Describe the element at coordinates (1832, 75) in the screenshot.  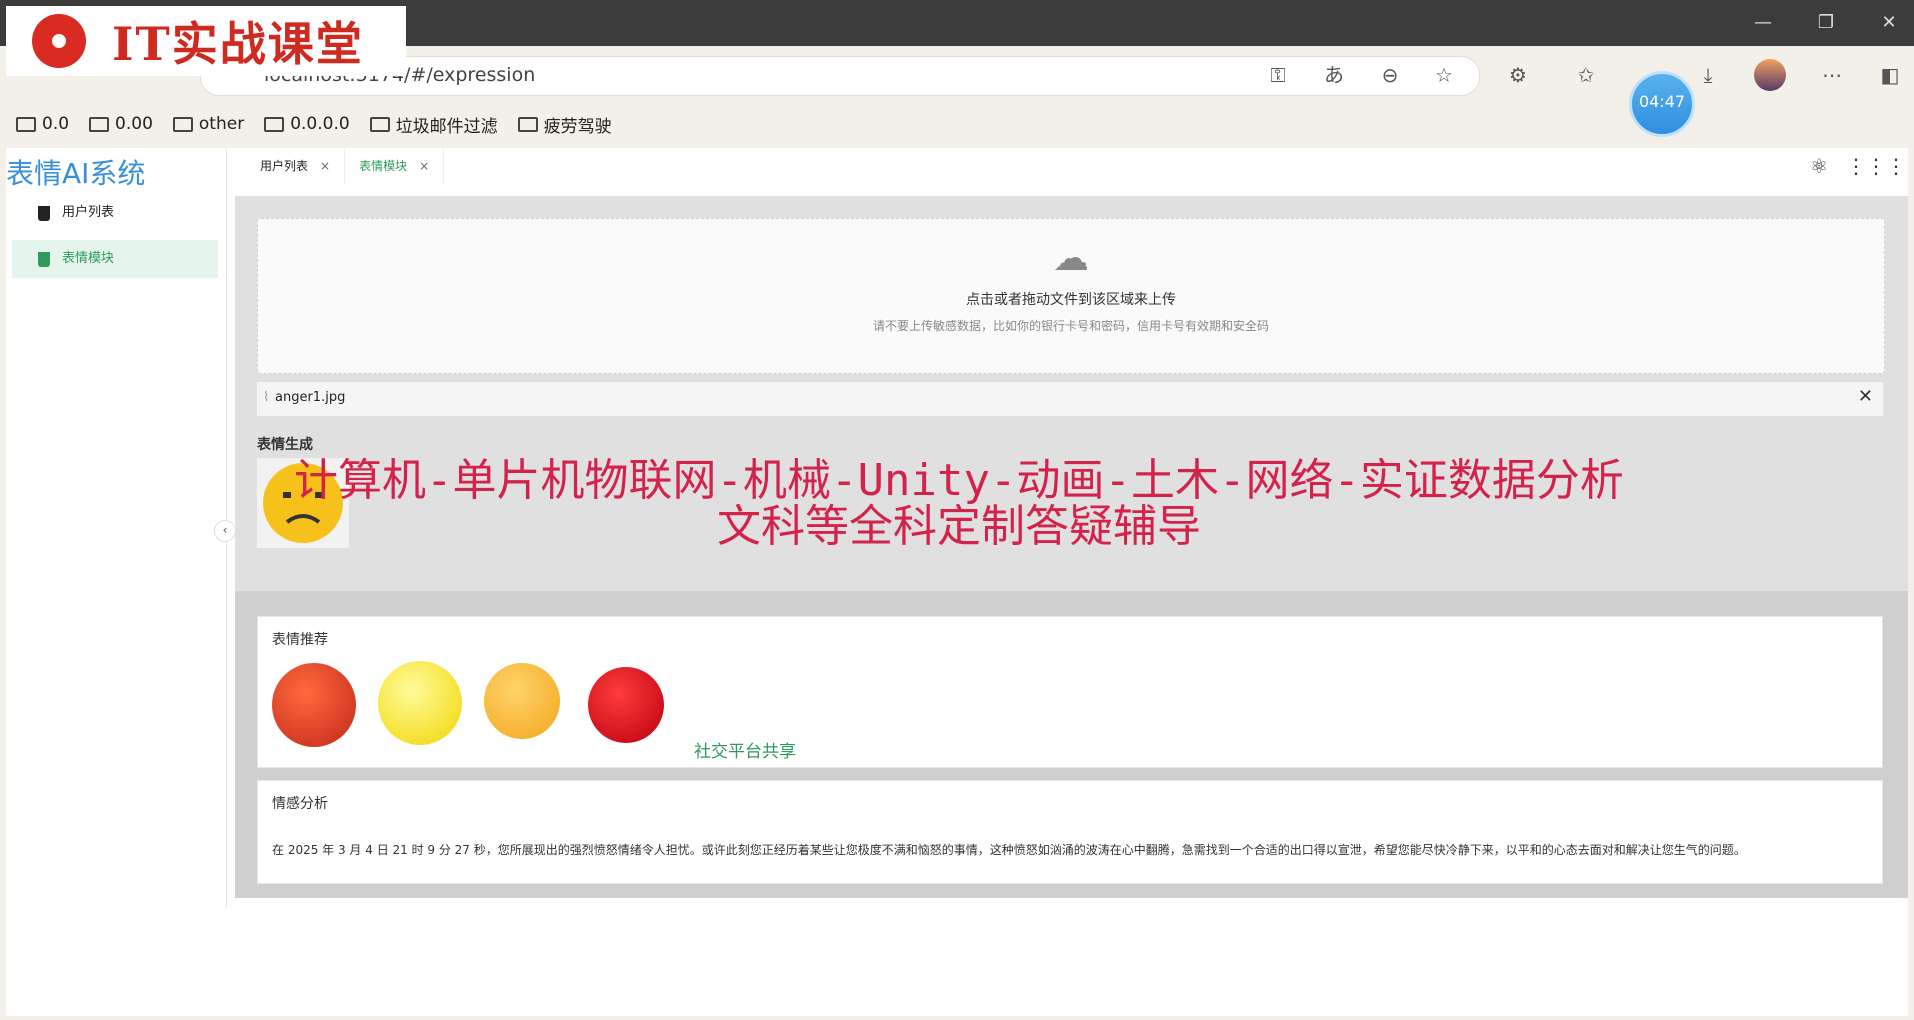
I see `more-icon: ⋯` at that location.